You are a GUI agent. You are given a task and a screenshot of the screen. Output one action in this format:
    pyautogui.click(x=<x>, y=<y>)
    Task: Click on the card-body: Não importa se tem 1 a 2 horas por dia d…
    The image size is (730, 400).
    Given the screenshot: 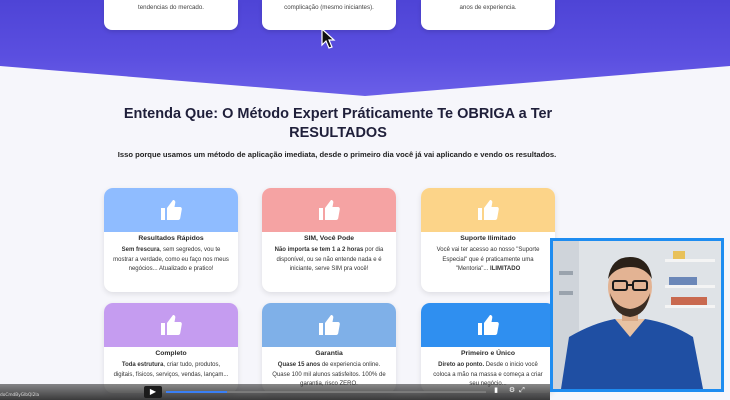 What is the action you would take?
    pyautogui.click(x=329, y=259)
    